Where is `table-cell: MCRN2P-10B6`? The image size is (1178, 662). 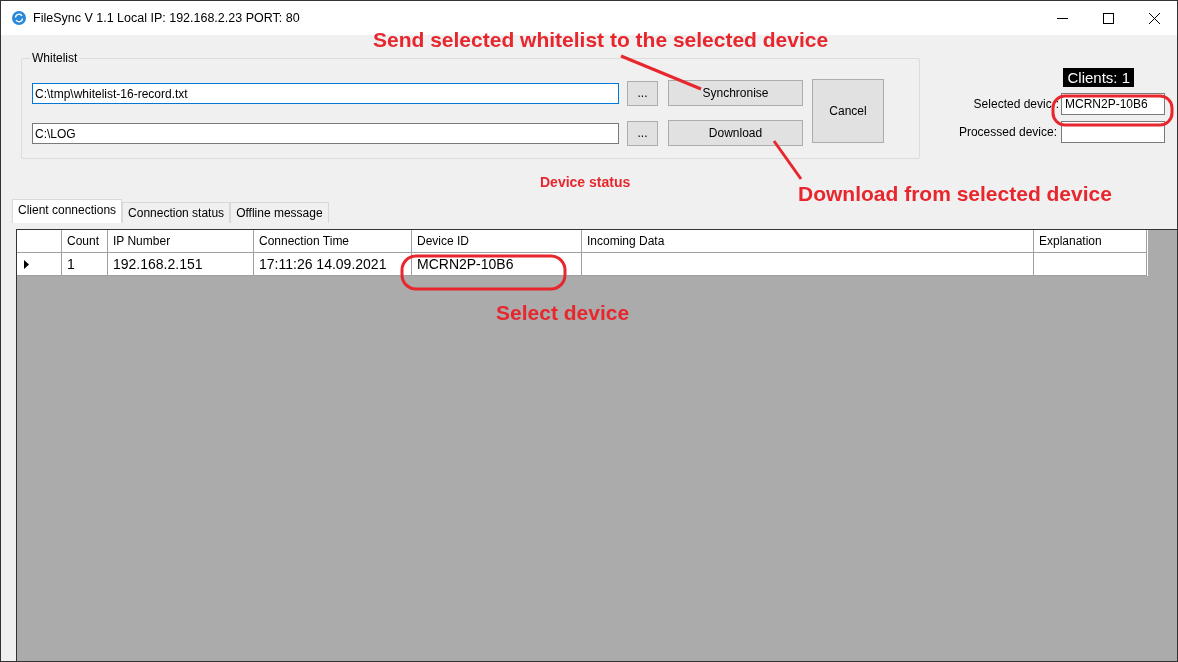 table-cell: MCRN2P-10B6 is located at coordinates (497, 264).